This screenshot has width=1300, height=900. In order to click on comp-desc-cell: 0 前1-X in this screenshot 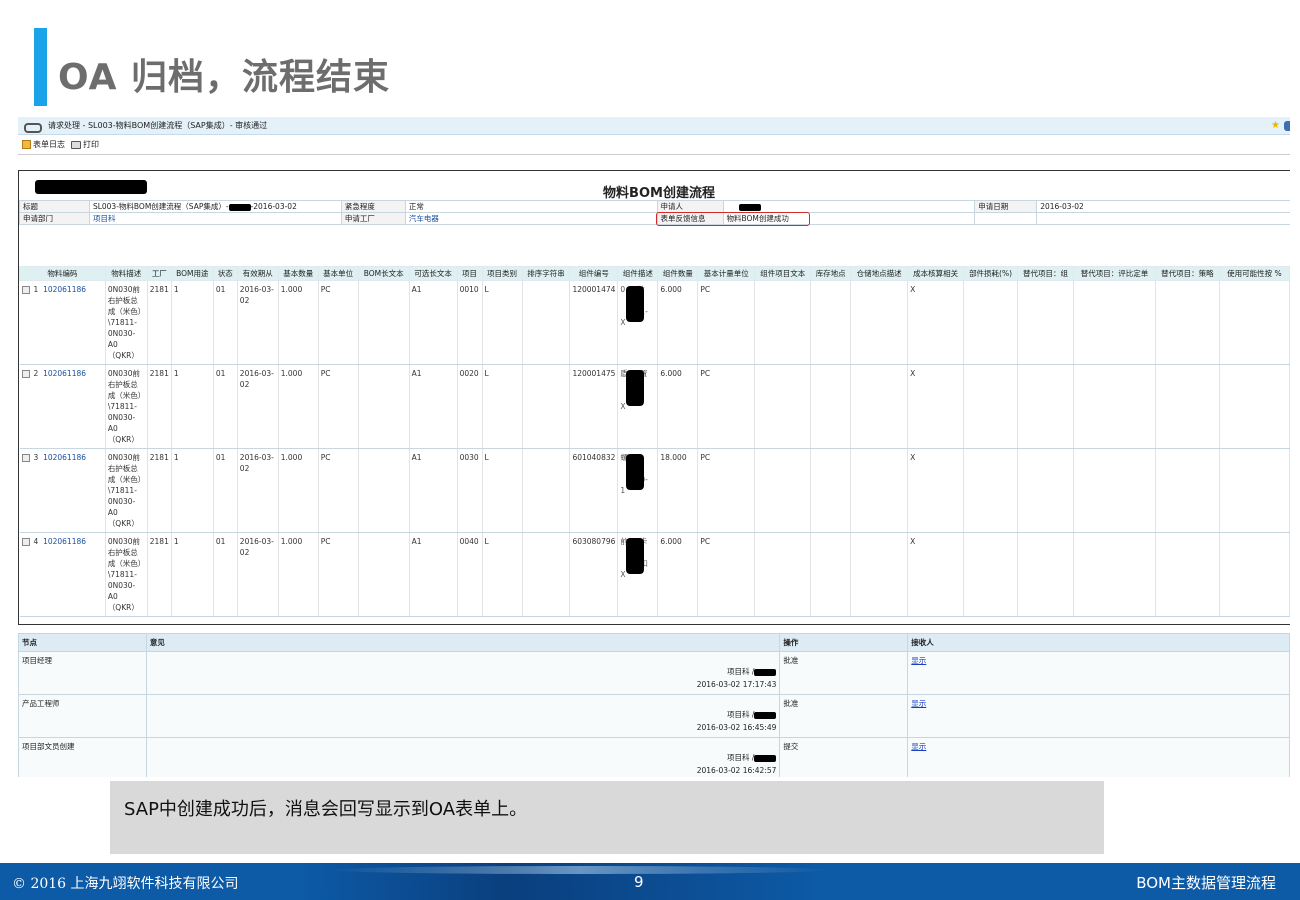, I will do `click(638, 322)`.